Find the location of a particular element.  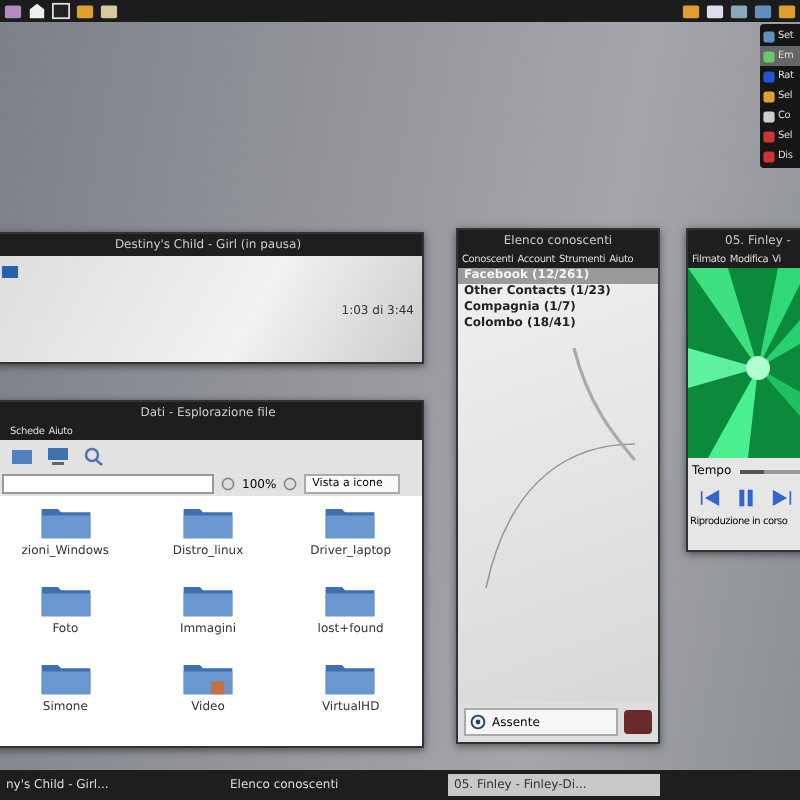

status-icon is located at coordinates (478, 722).